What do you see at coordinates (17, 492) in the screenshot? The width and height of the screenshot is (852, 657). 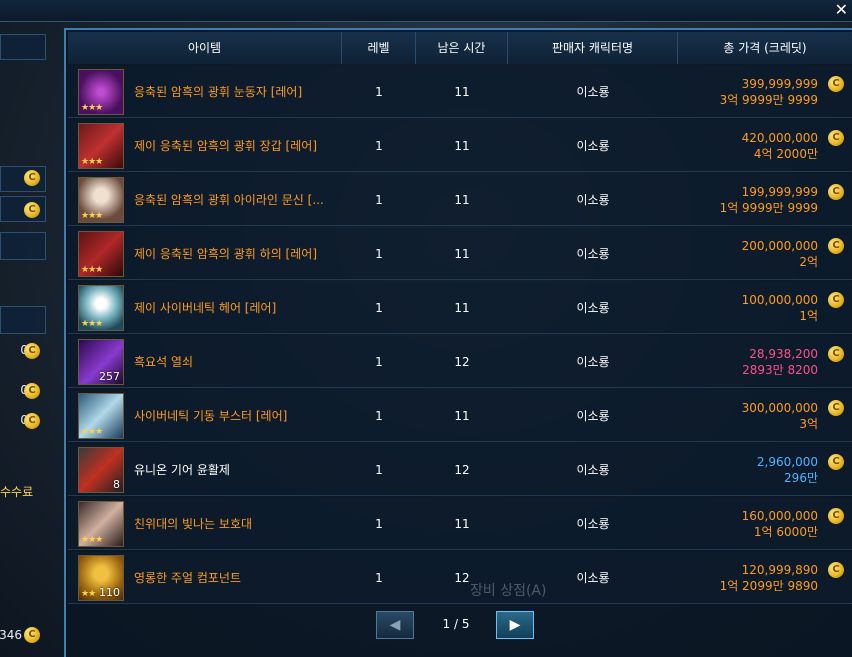 I see `fee-label: 수수료` at bounding box center [17, 492].